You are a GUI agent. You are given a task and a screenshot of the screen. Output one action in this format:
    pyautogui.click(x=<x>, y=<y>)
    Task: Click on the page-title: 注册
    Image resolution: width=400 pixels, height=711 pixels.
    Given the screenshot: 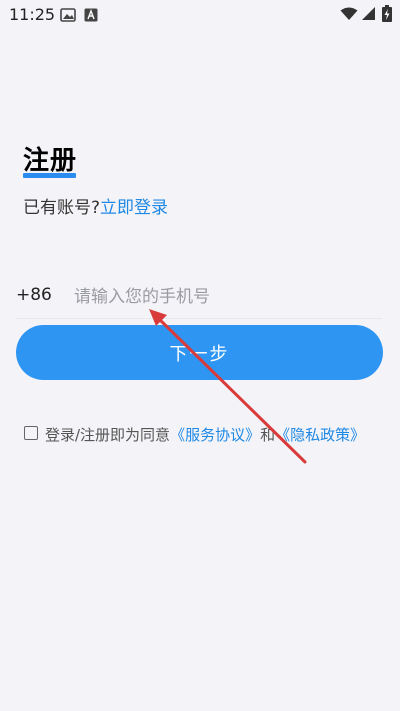 What is the action you would take?
    pyautogui.click(x=50, y=161)
    